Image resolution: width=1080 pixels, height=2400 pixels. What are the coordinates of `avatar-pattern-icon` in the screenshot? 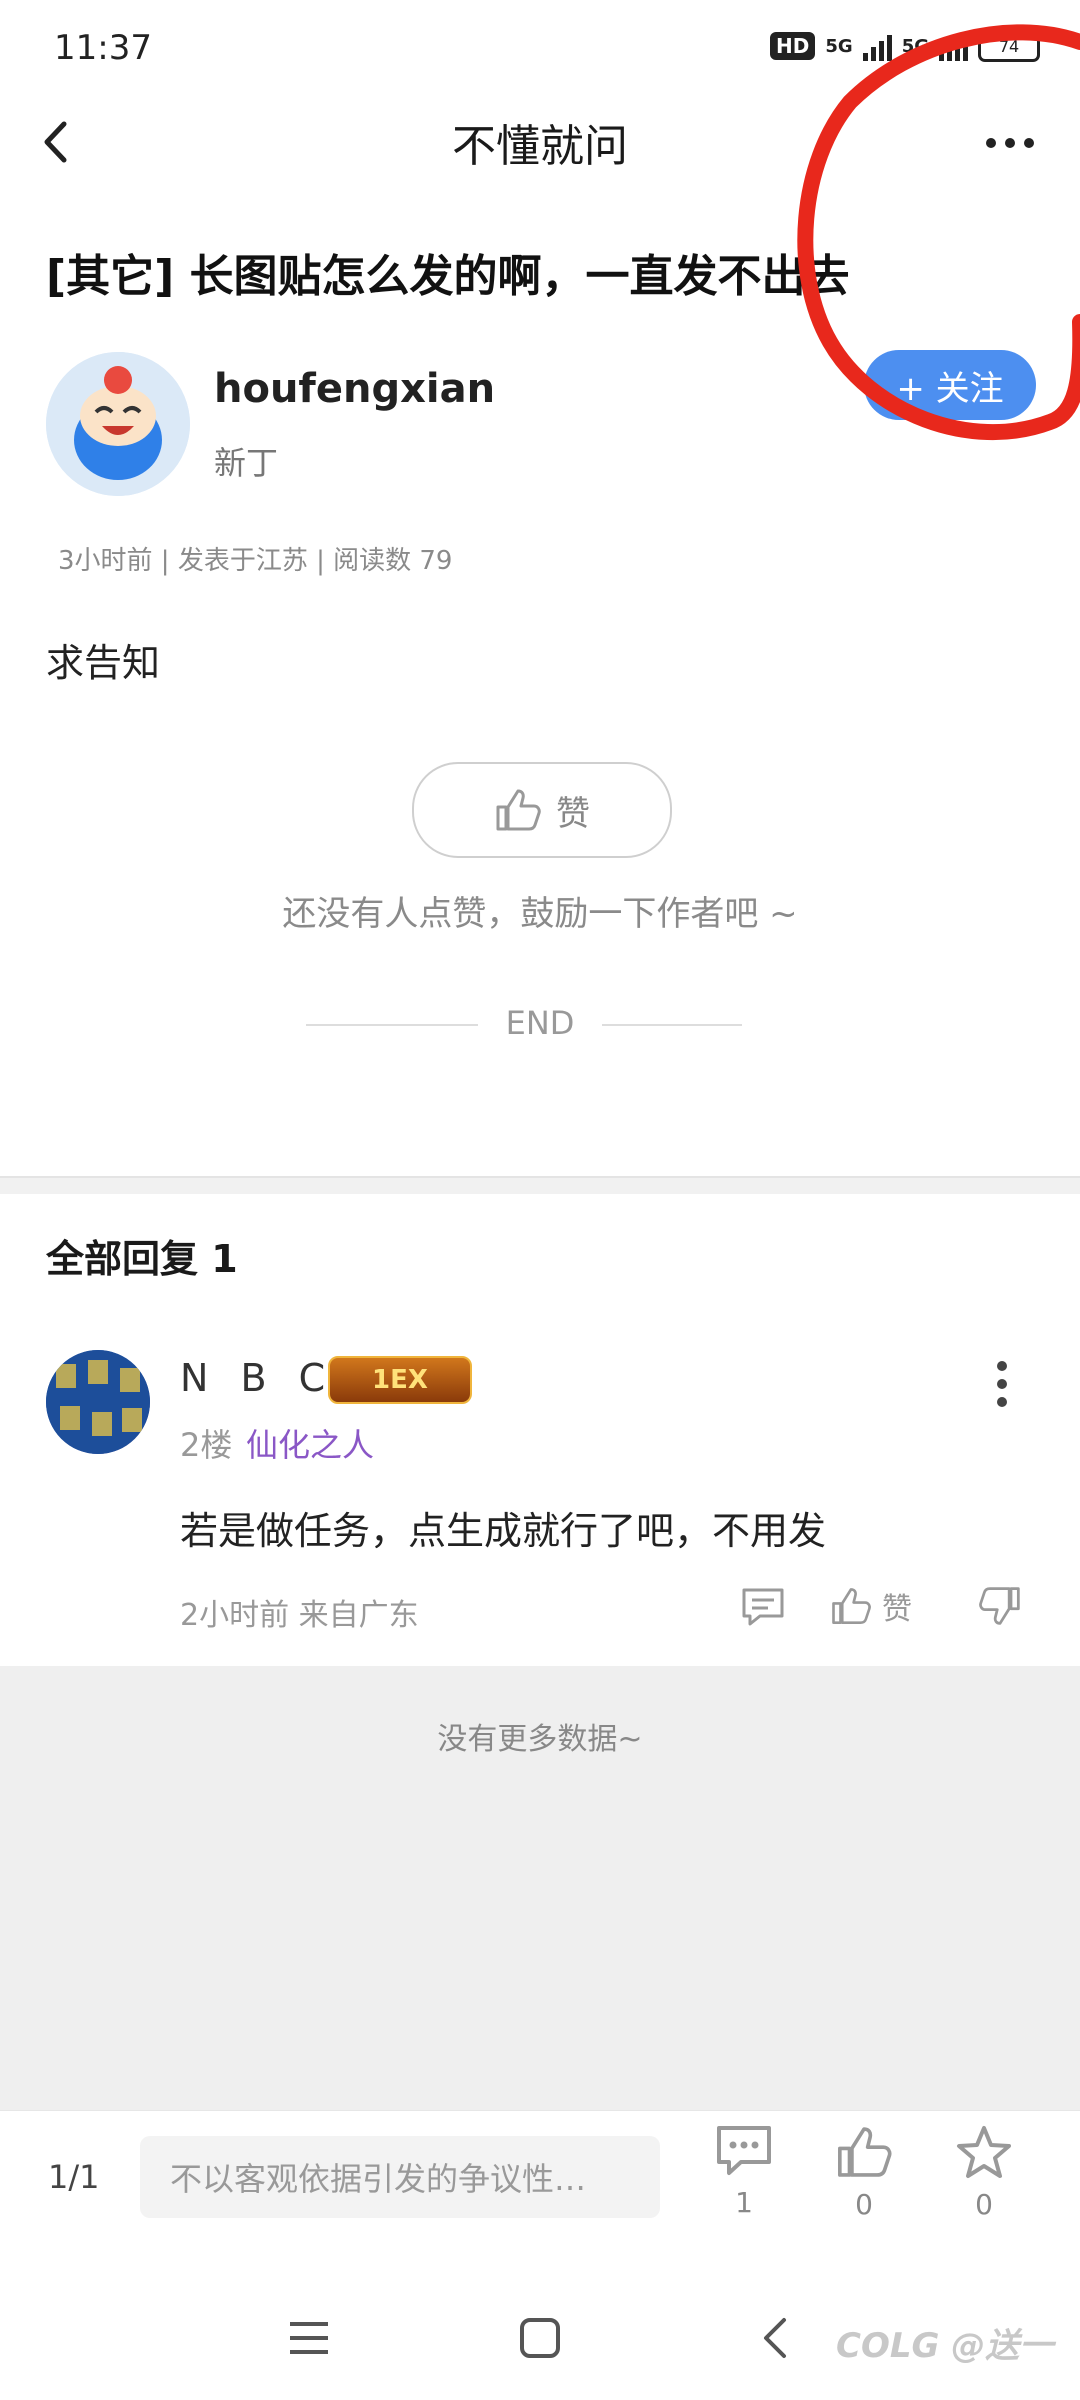 It's located at (98, 1402).